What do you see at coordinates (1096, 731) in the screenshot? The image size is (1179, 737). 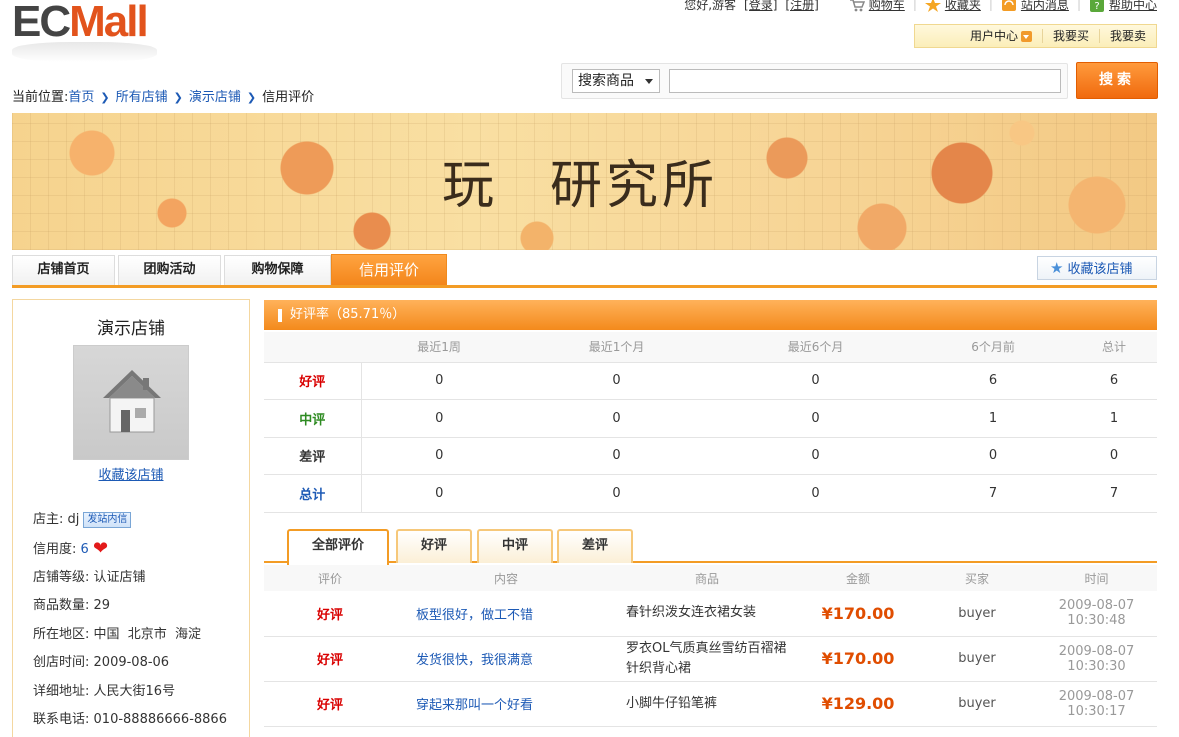 I see `comment-time` at bounding box center [1096, 731].